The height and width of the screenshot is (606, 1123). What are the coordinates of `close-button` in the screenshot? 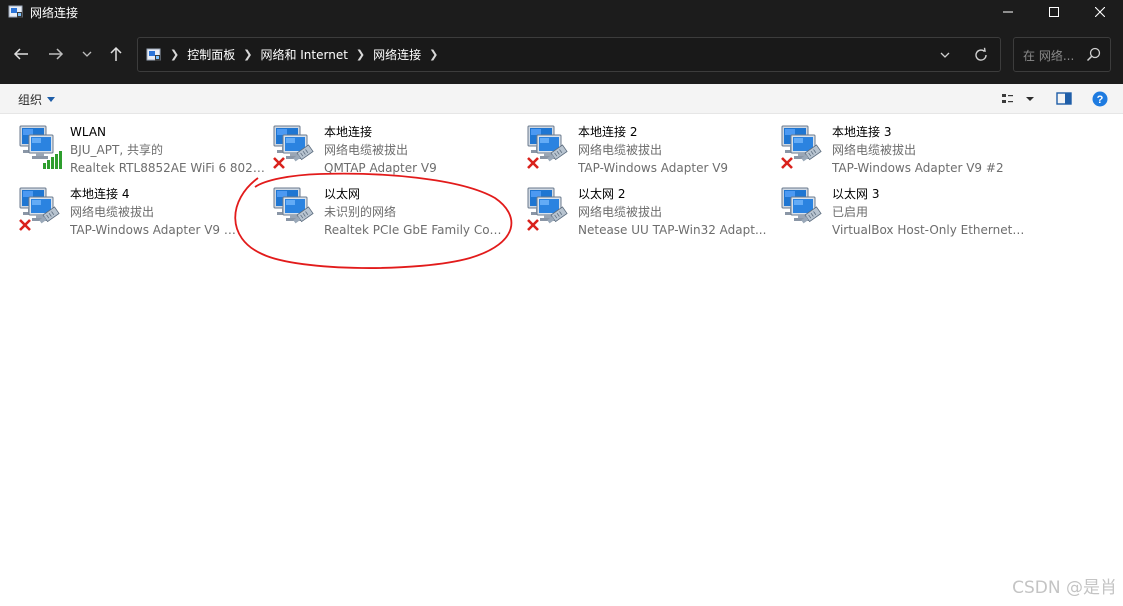 It's located at (1100, 12).